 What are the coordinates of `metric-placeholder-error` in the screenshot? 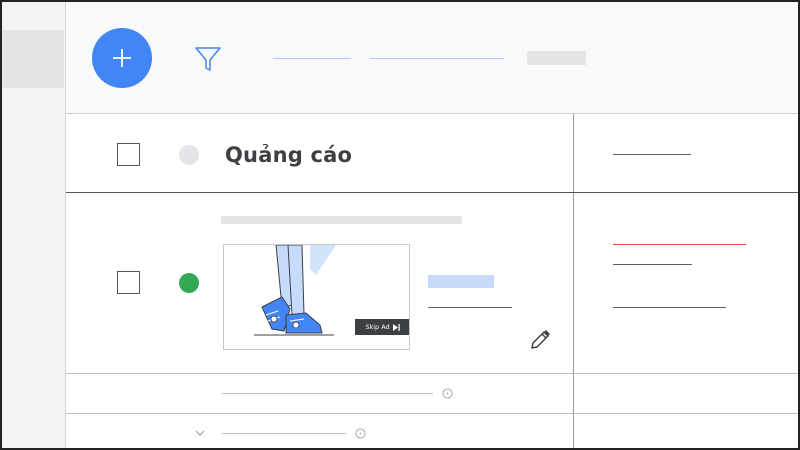 It's located at (679, 244).